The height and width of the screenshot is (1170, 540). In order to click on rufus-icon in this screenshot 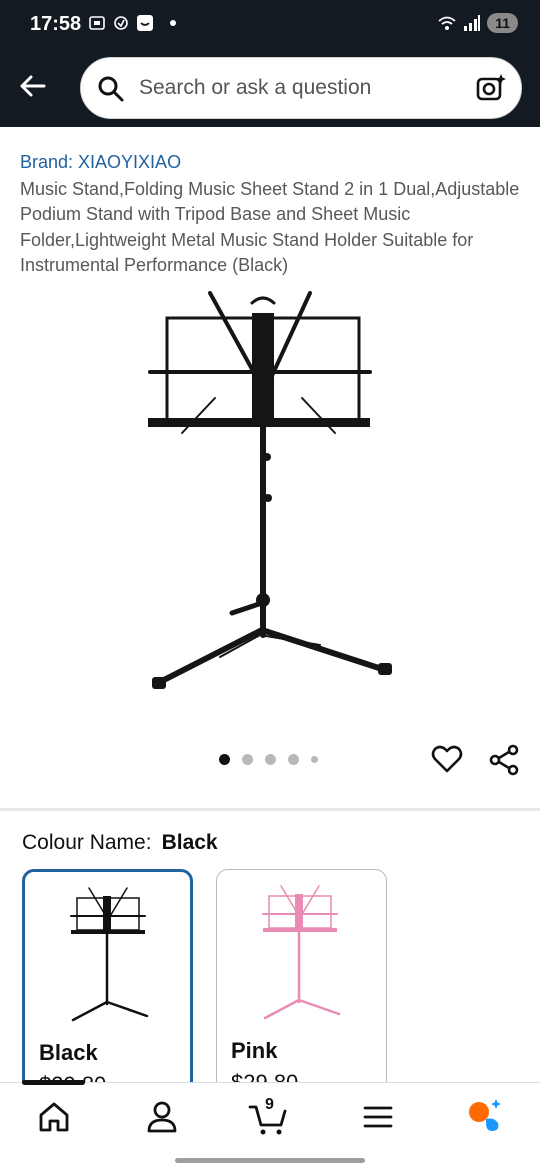, I will do `click(486, 1117)`.